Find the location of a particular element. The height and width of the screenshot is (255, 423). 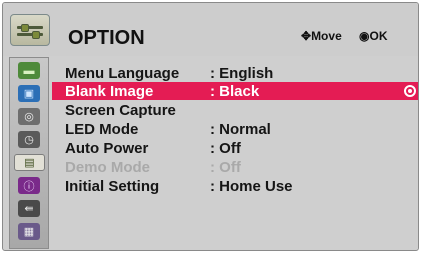

row-label: LED Mode is located at coordinates (102, 129).